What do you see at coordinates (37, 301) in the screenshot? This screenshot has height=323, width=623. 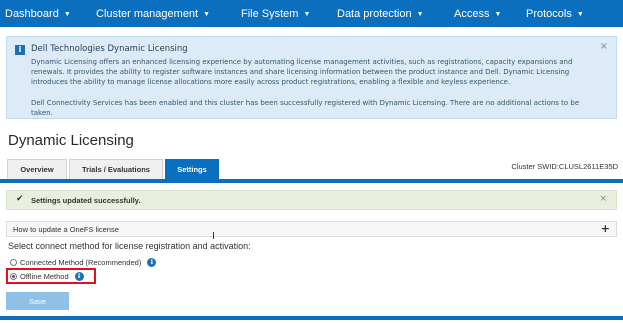 I see `save-button: Save` at bounding box center [37, 301].